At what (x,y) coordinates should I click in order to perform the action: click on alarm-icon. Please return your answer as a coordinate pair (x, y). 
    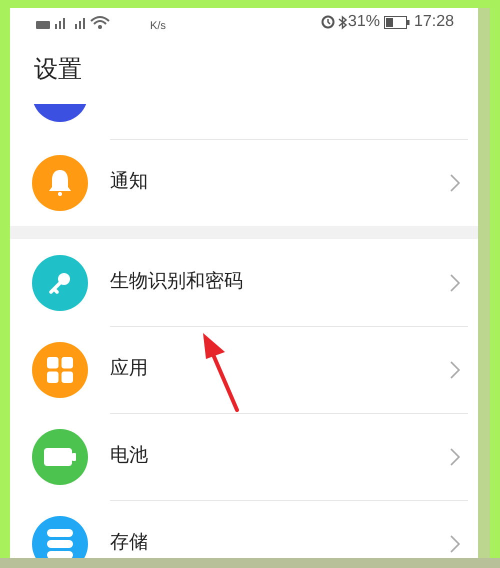
    Looking at the image, I should click on (327, 22).